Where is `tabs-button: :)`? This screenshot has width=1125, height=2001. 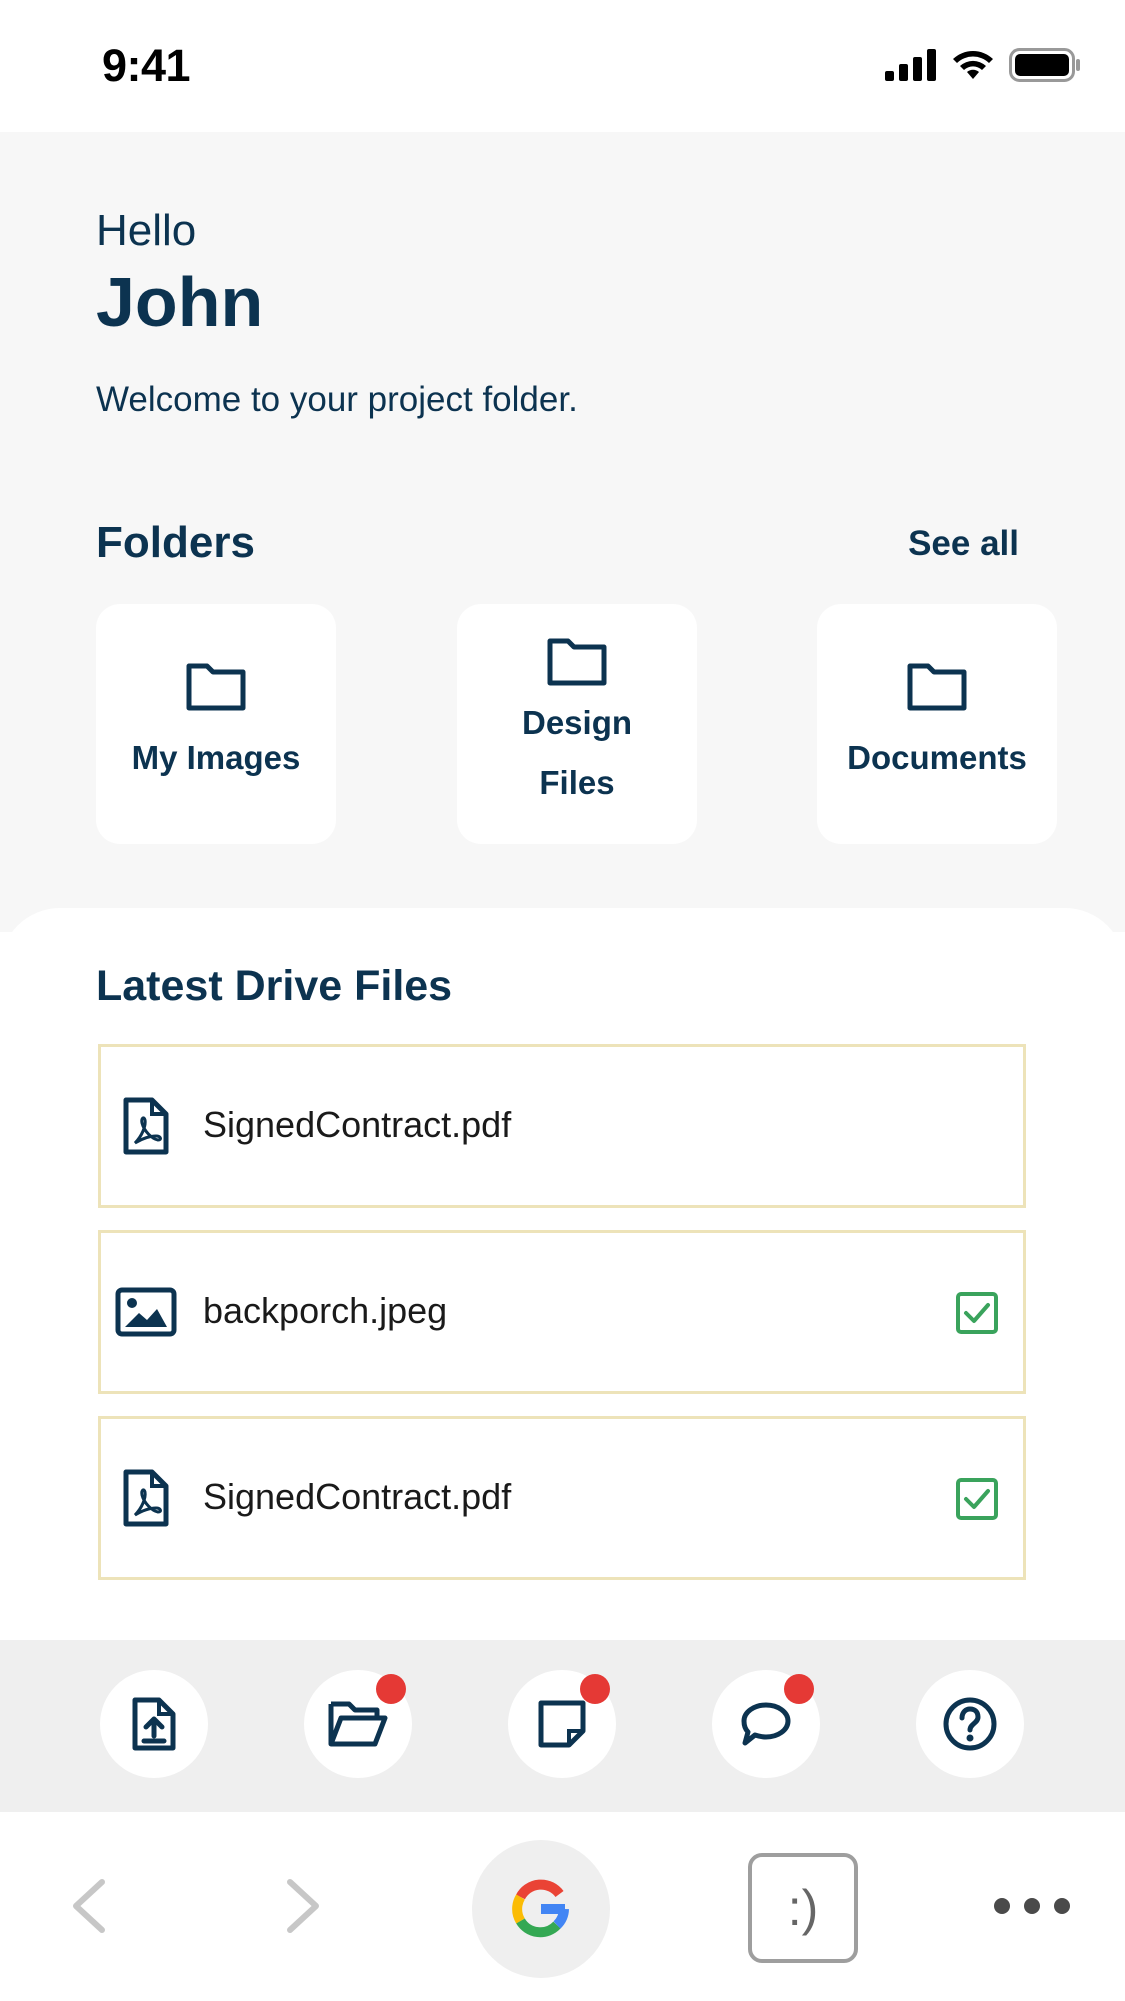 tabs-button: :) is located at coordinates (803, 1908).